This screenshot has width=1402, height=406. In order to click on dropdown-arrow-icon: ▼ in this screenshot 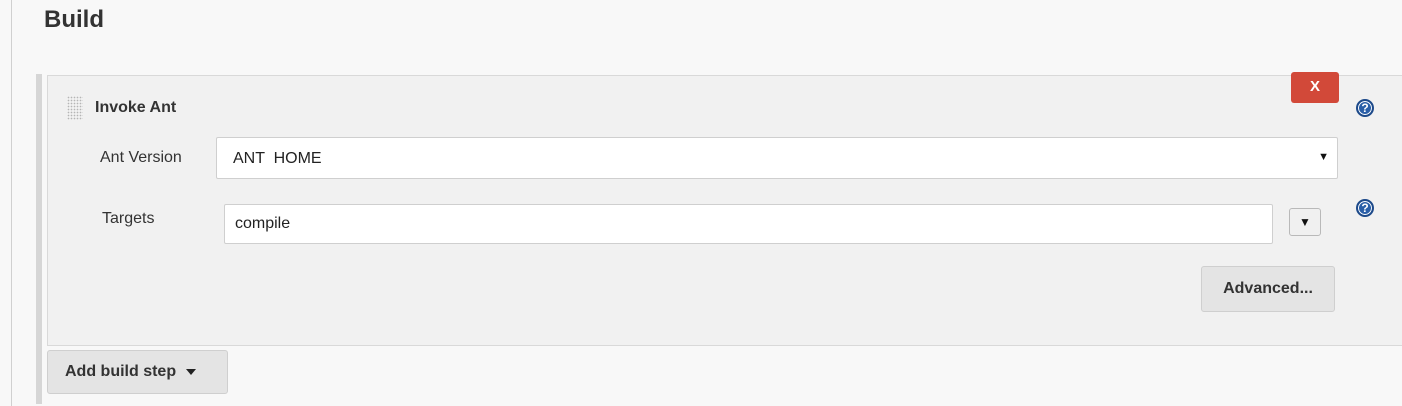, I will do `click(1323, 157)`.